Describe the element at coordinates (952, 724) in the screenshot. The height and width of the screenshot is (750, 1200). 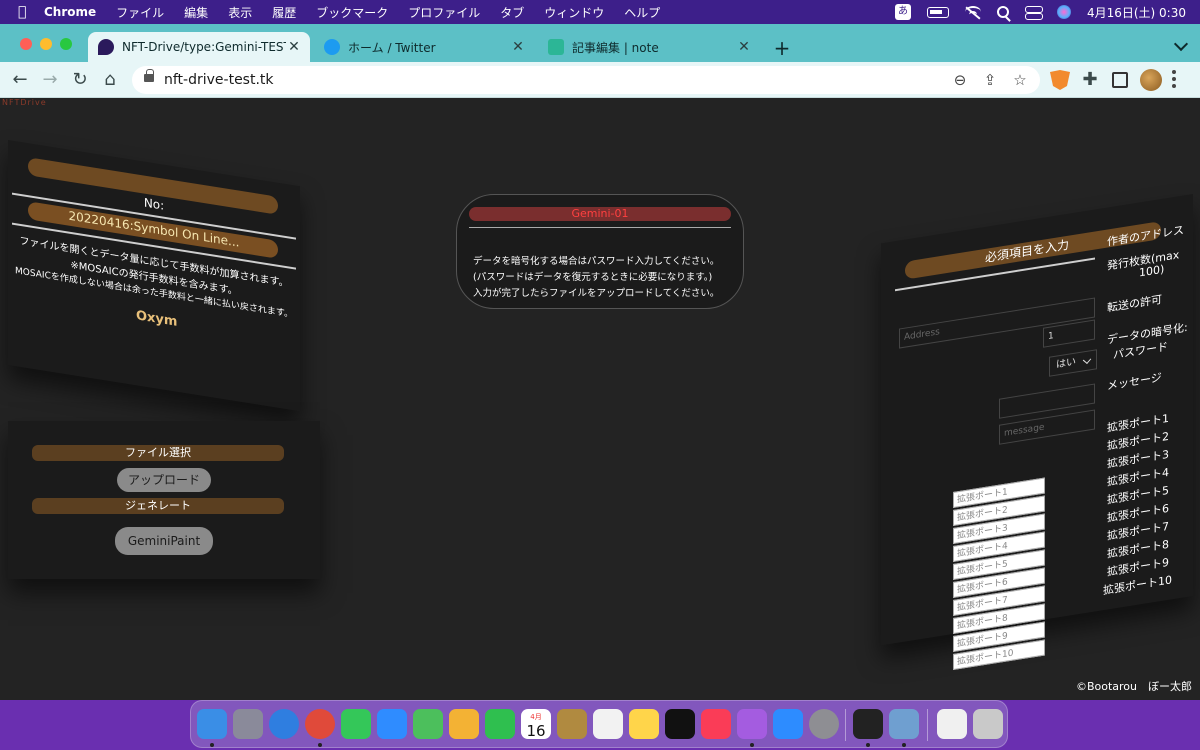
I see `text-document-icon` at that location.